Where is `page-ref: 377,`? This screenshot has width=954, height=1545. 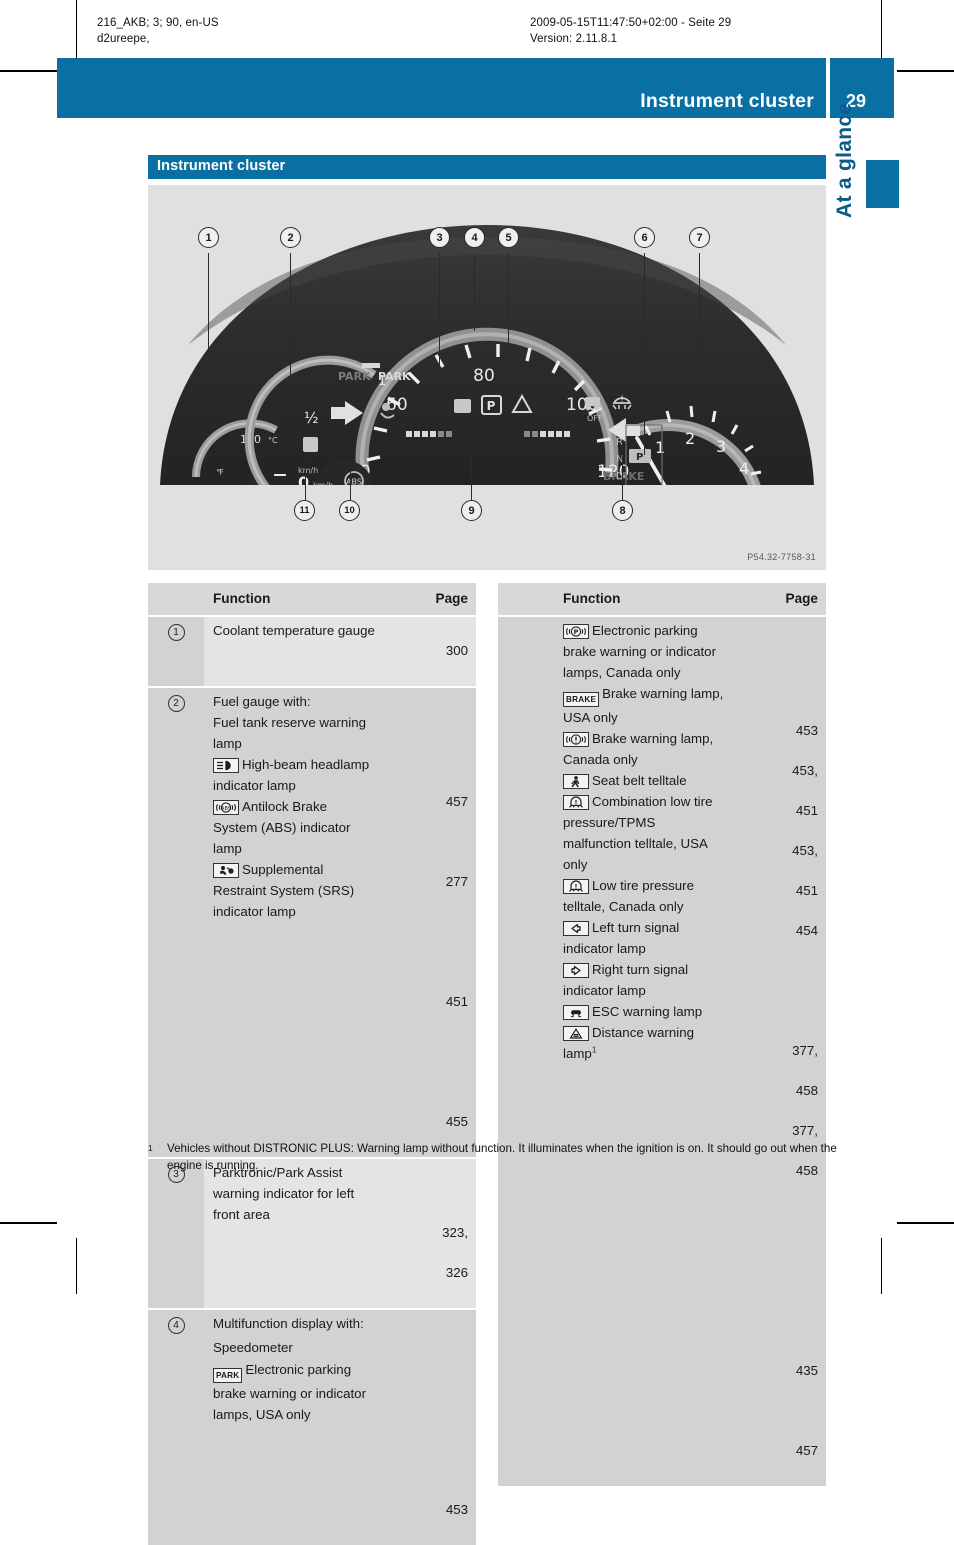 page-ref: 377, is located at coordinates (805, 1130).